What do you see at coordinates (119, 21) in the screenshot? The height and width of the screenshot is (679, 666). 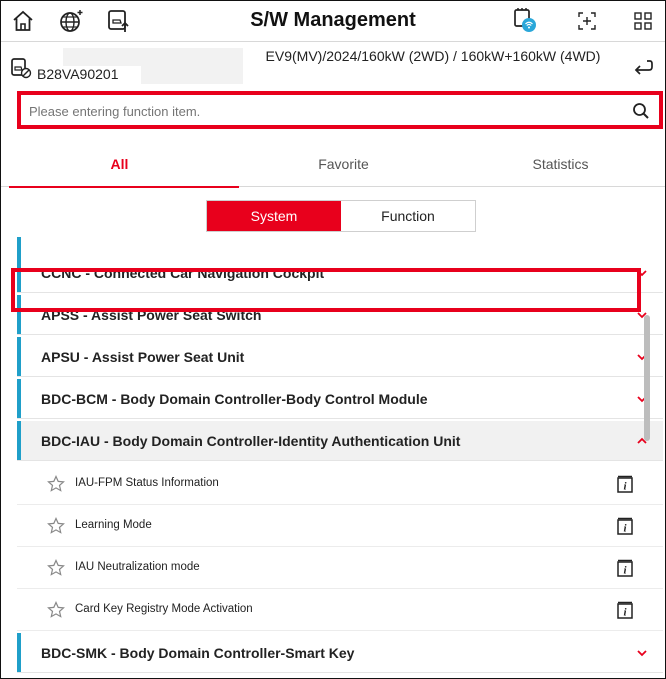 I see `vehicle-upload-icon` at bounding box center [119, 21].